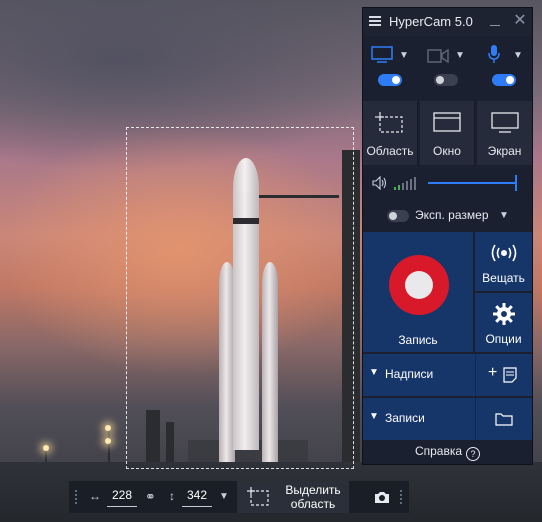  I want to click on gear-icon, so click(503, 314).